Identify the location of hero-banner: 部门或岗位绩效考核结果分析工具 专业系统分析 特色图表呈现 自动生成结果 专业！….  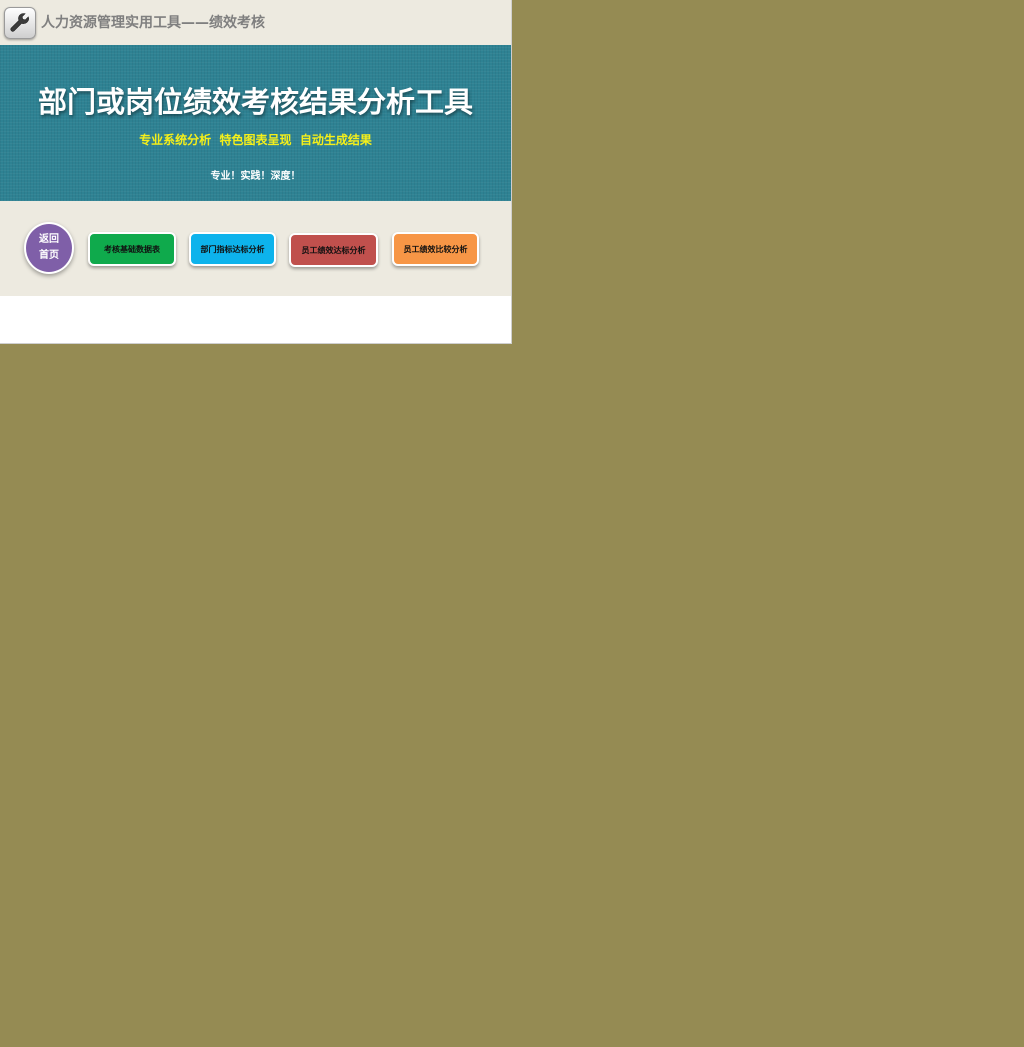
(255, 123).